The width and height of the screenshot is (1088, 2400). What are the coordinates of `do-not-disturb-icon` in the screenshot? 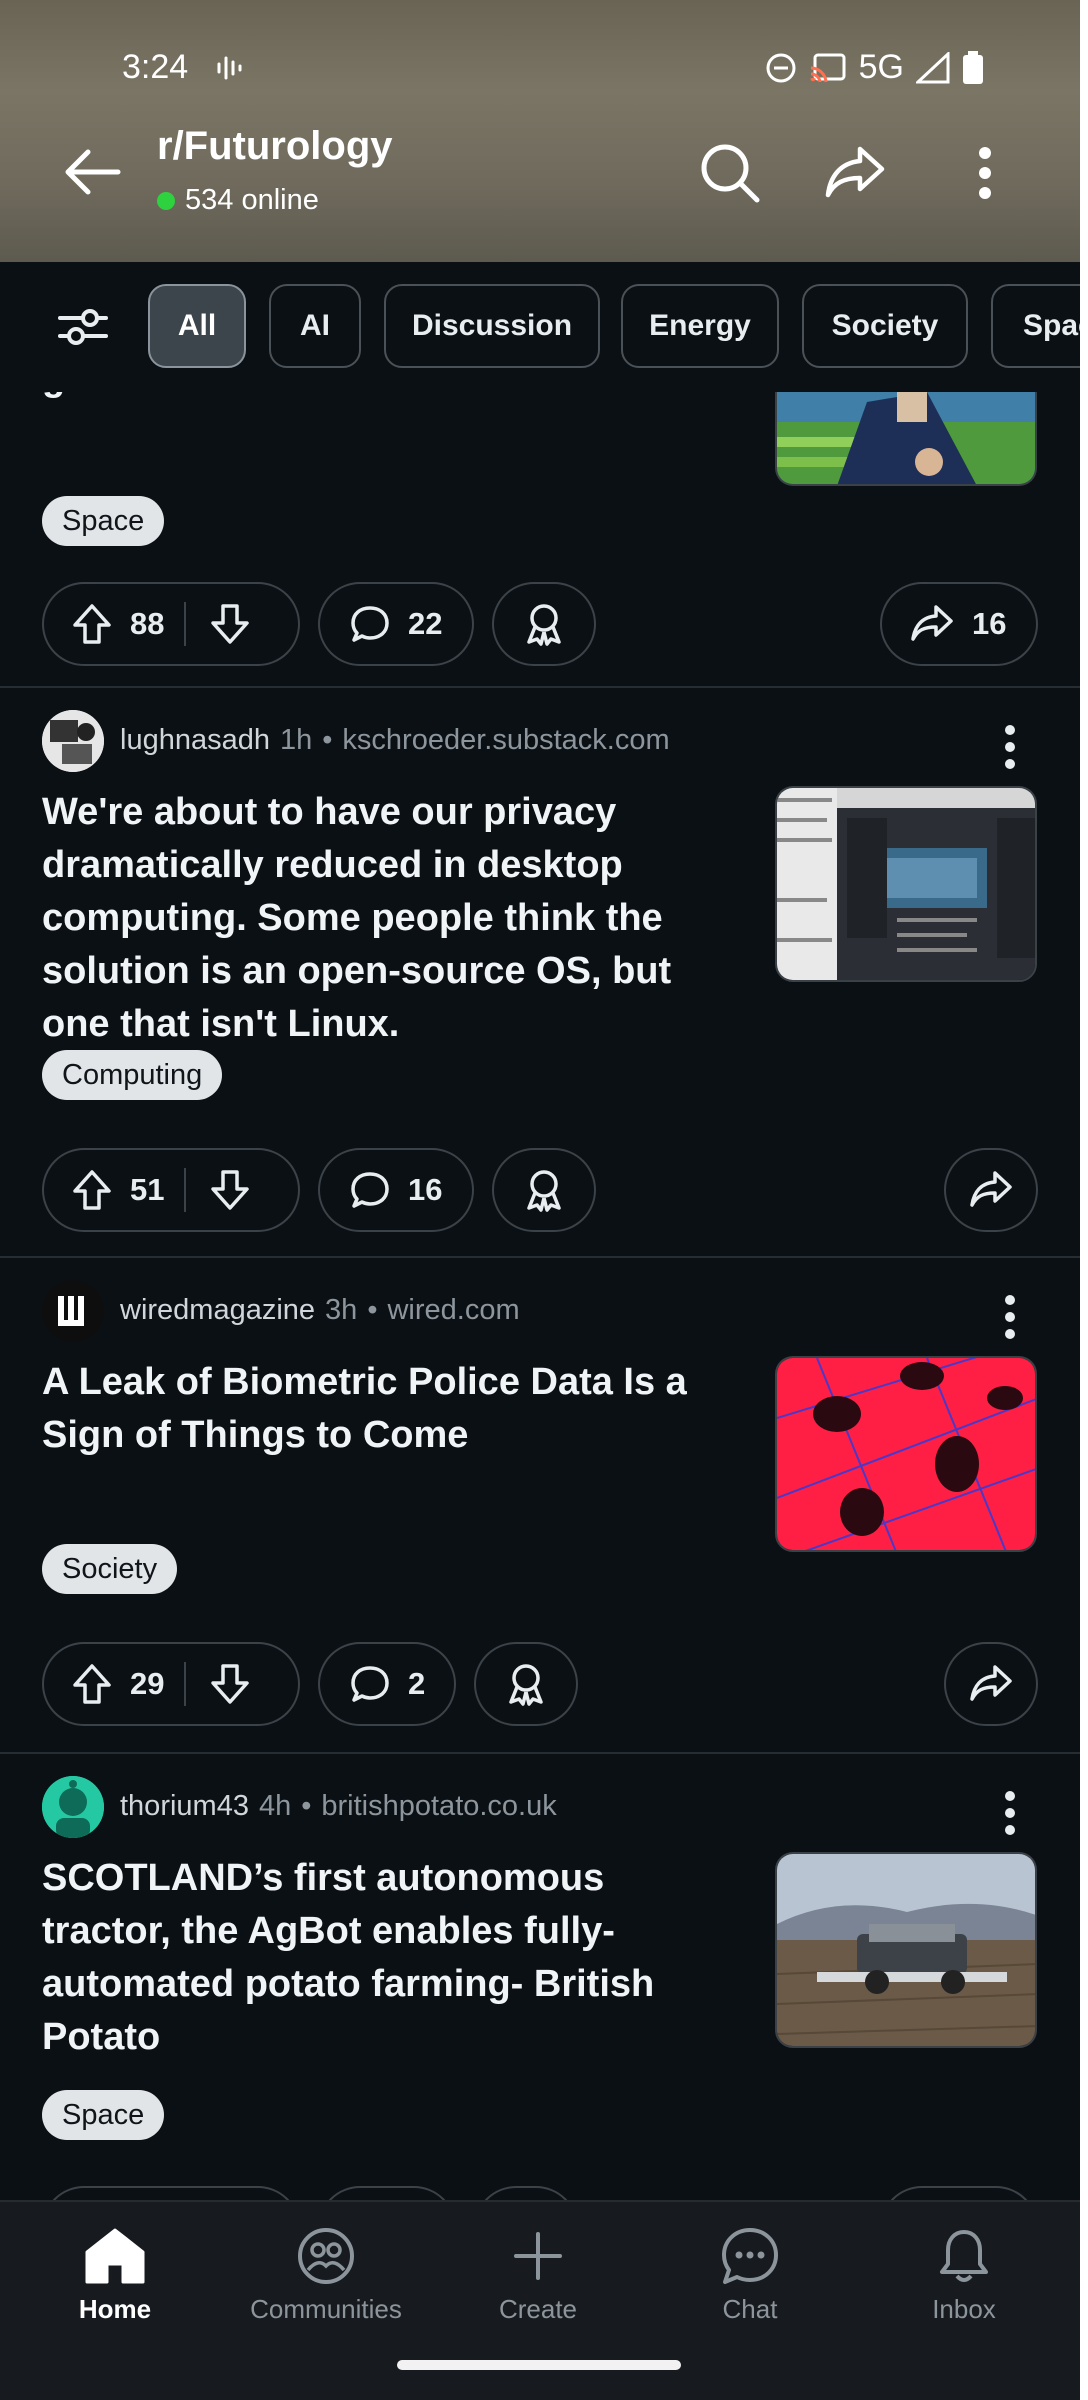 It's located at (781, 67).